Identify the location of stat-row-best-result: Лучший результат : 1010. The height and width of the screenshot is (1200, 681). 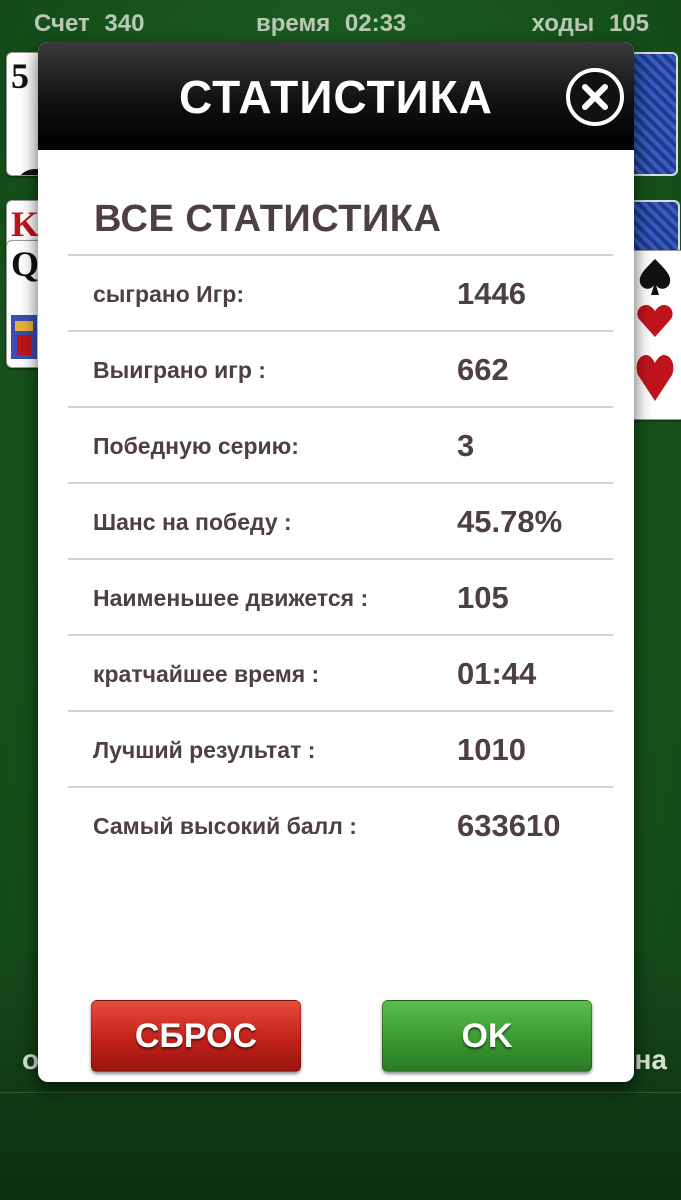
(340, 750).